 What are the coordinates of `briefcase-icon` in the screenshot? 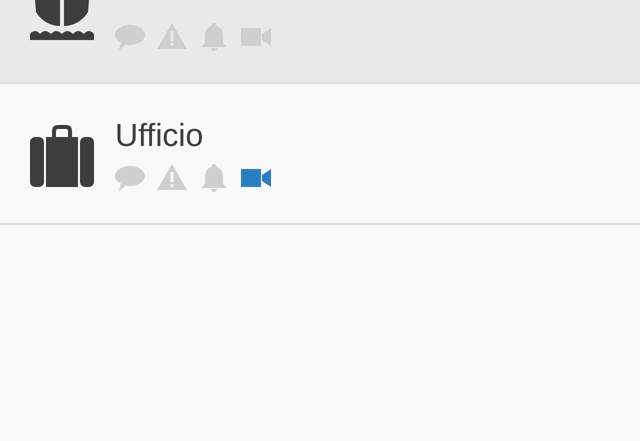 It's located at (62, 155).